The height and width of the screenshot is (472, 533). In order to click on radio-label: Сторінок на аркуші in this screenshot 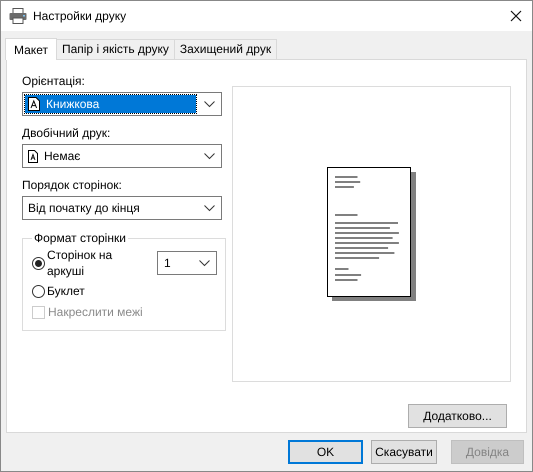, I will do `click(97, 263)`.